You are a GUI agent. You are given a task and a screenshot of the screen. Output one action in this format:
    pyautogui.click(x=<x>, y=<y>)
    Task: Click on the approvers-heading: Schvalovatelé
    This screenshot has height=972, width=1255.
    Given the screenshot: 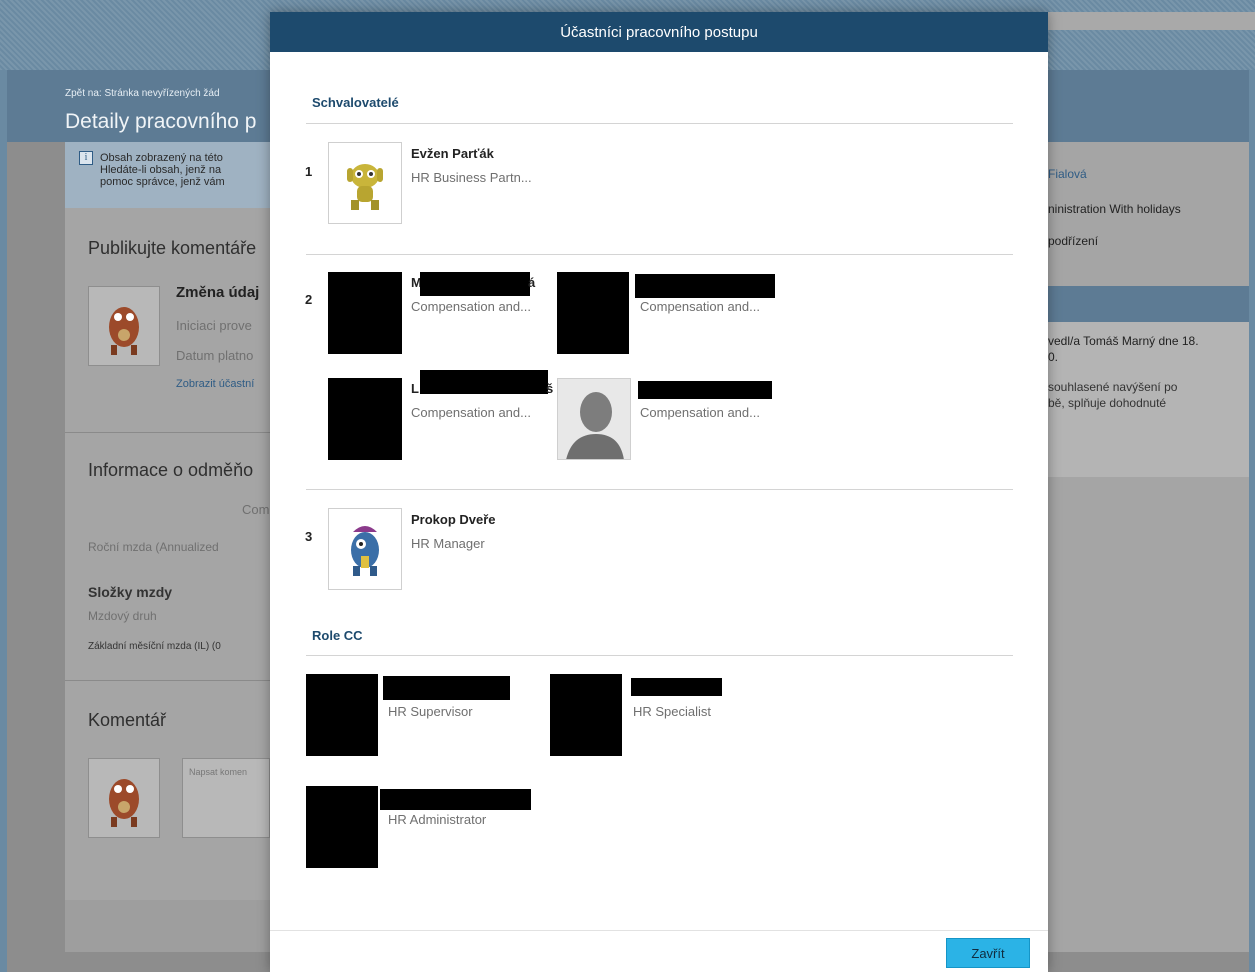 What is the action you would take?
    pyautogui.click(x=355, y=102)
    